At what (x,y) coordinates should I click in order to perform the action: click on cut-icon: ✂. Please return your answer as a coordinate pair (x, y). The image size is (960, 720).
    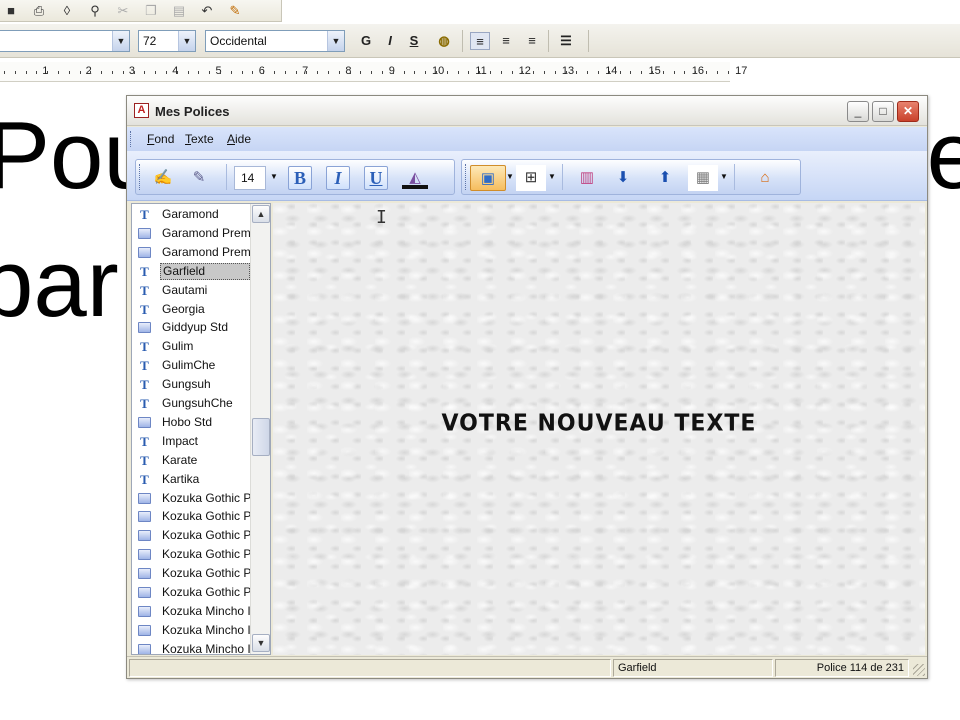
    Looking at the image, I should click on (123, 11).